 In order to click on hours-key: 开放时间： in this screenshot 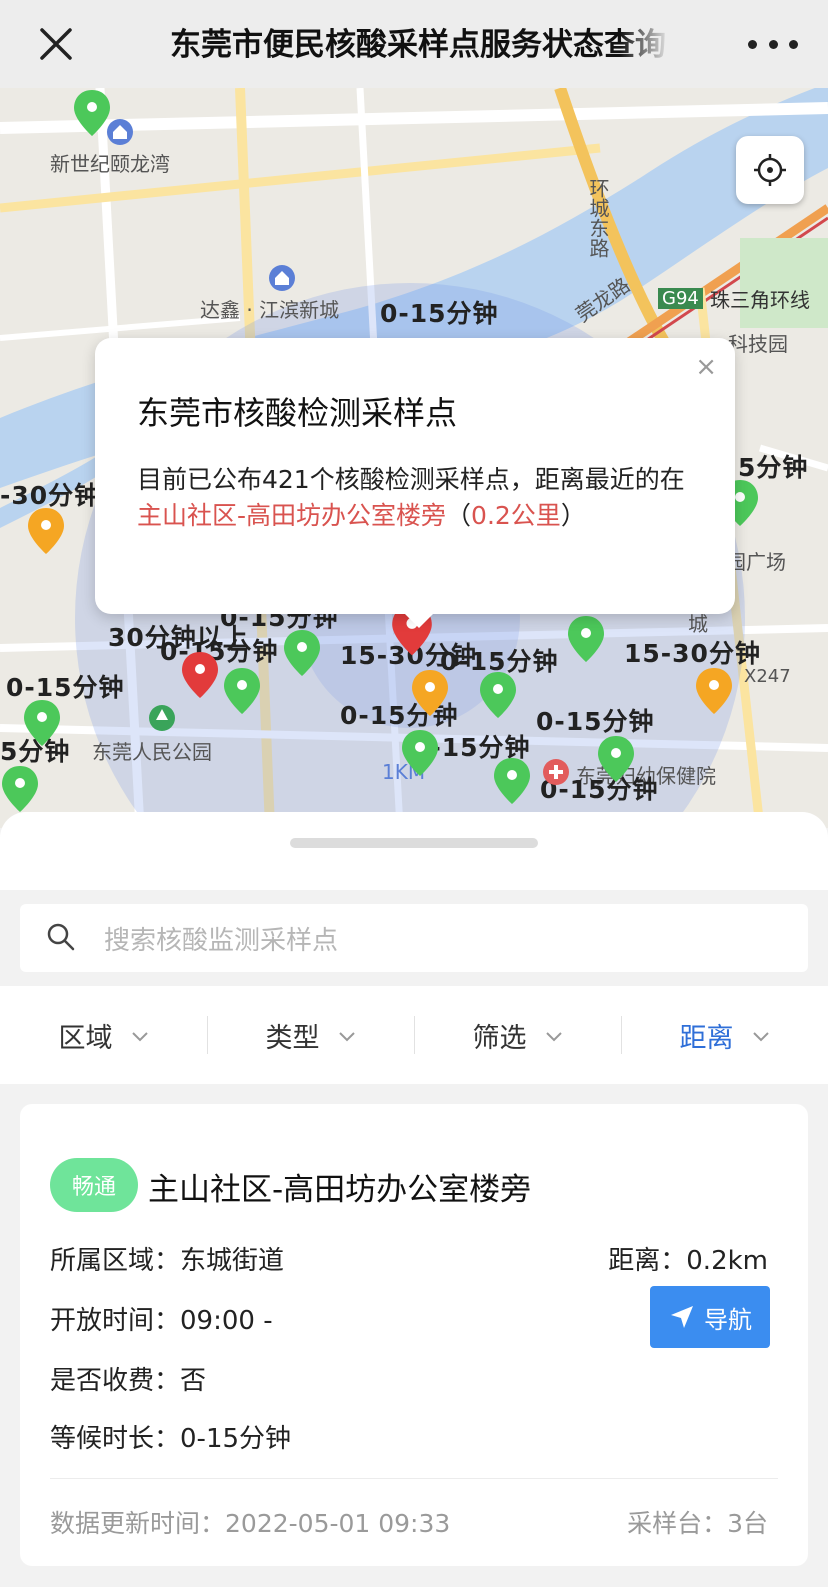, I will do `click(115, 1321)`.